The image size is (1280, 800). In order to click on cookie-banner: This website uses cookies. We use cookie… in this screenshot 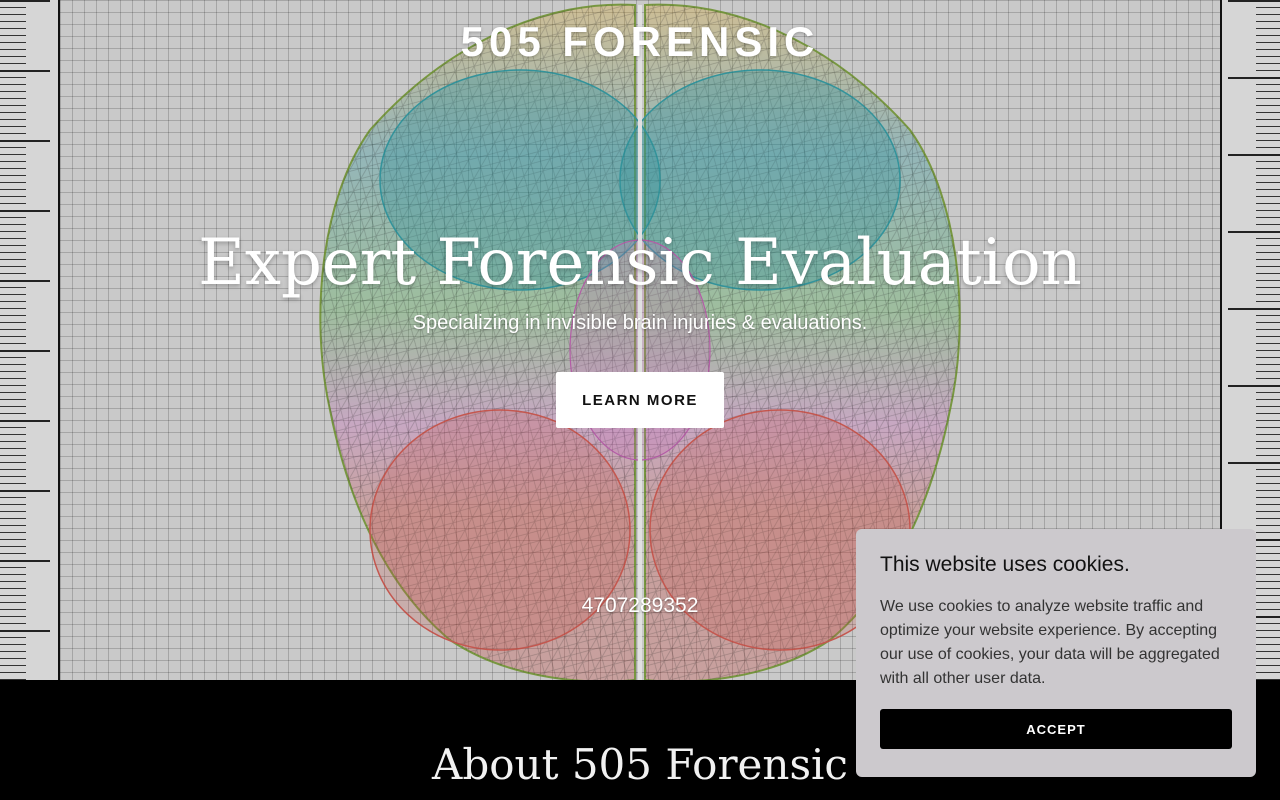, I will do `click(1056, 653)`.